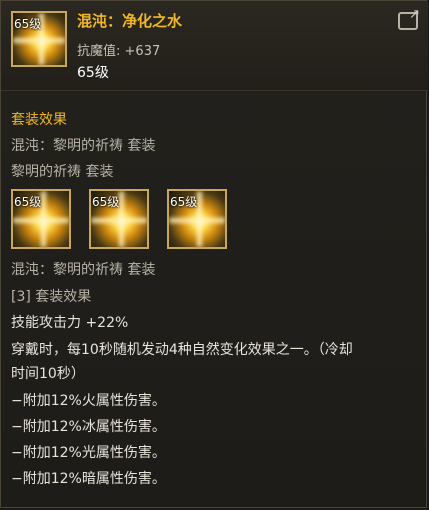  Describe the element at coordinates (88, 453) in the screenshot. I see `effect-line: −附加12%光属性伤害。` at that location.